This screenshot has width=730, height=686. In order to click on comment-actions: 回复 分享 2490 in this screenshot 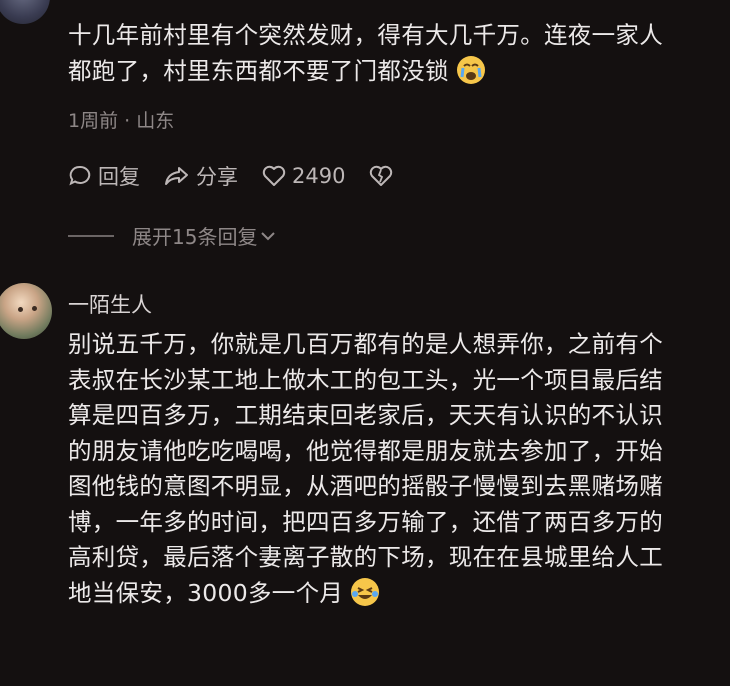, I will do `click(390, 176)`.